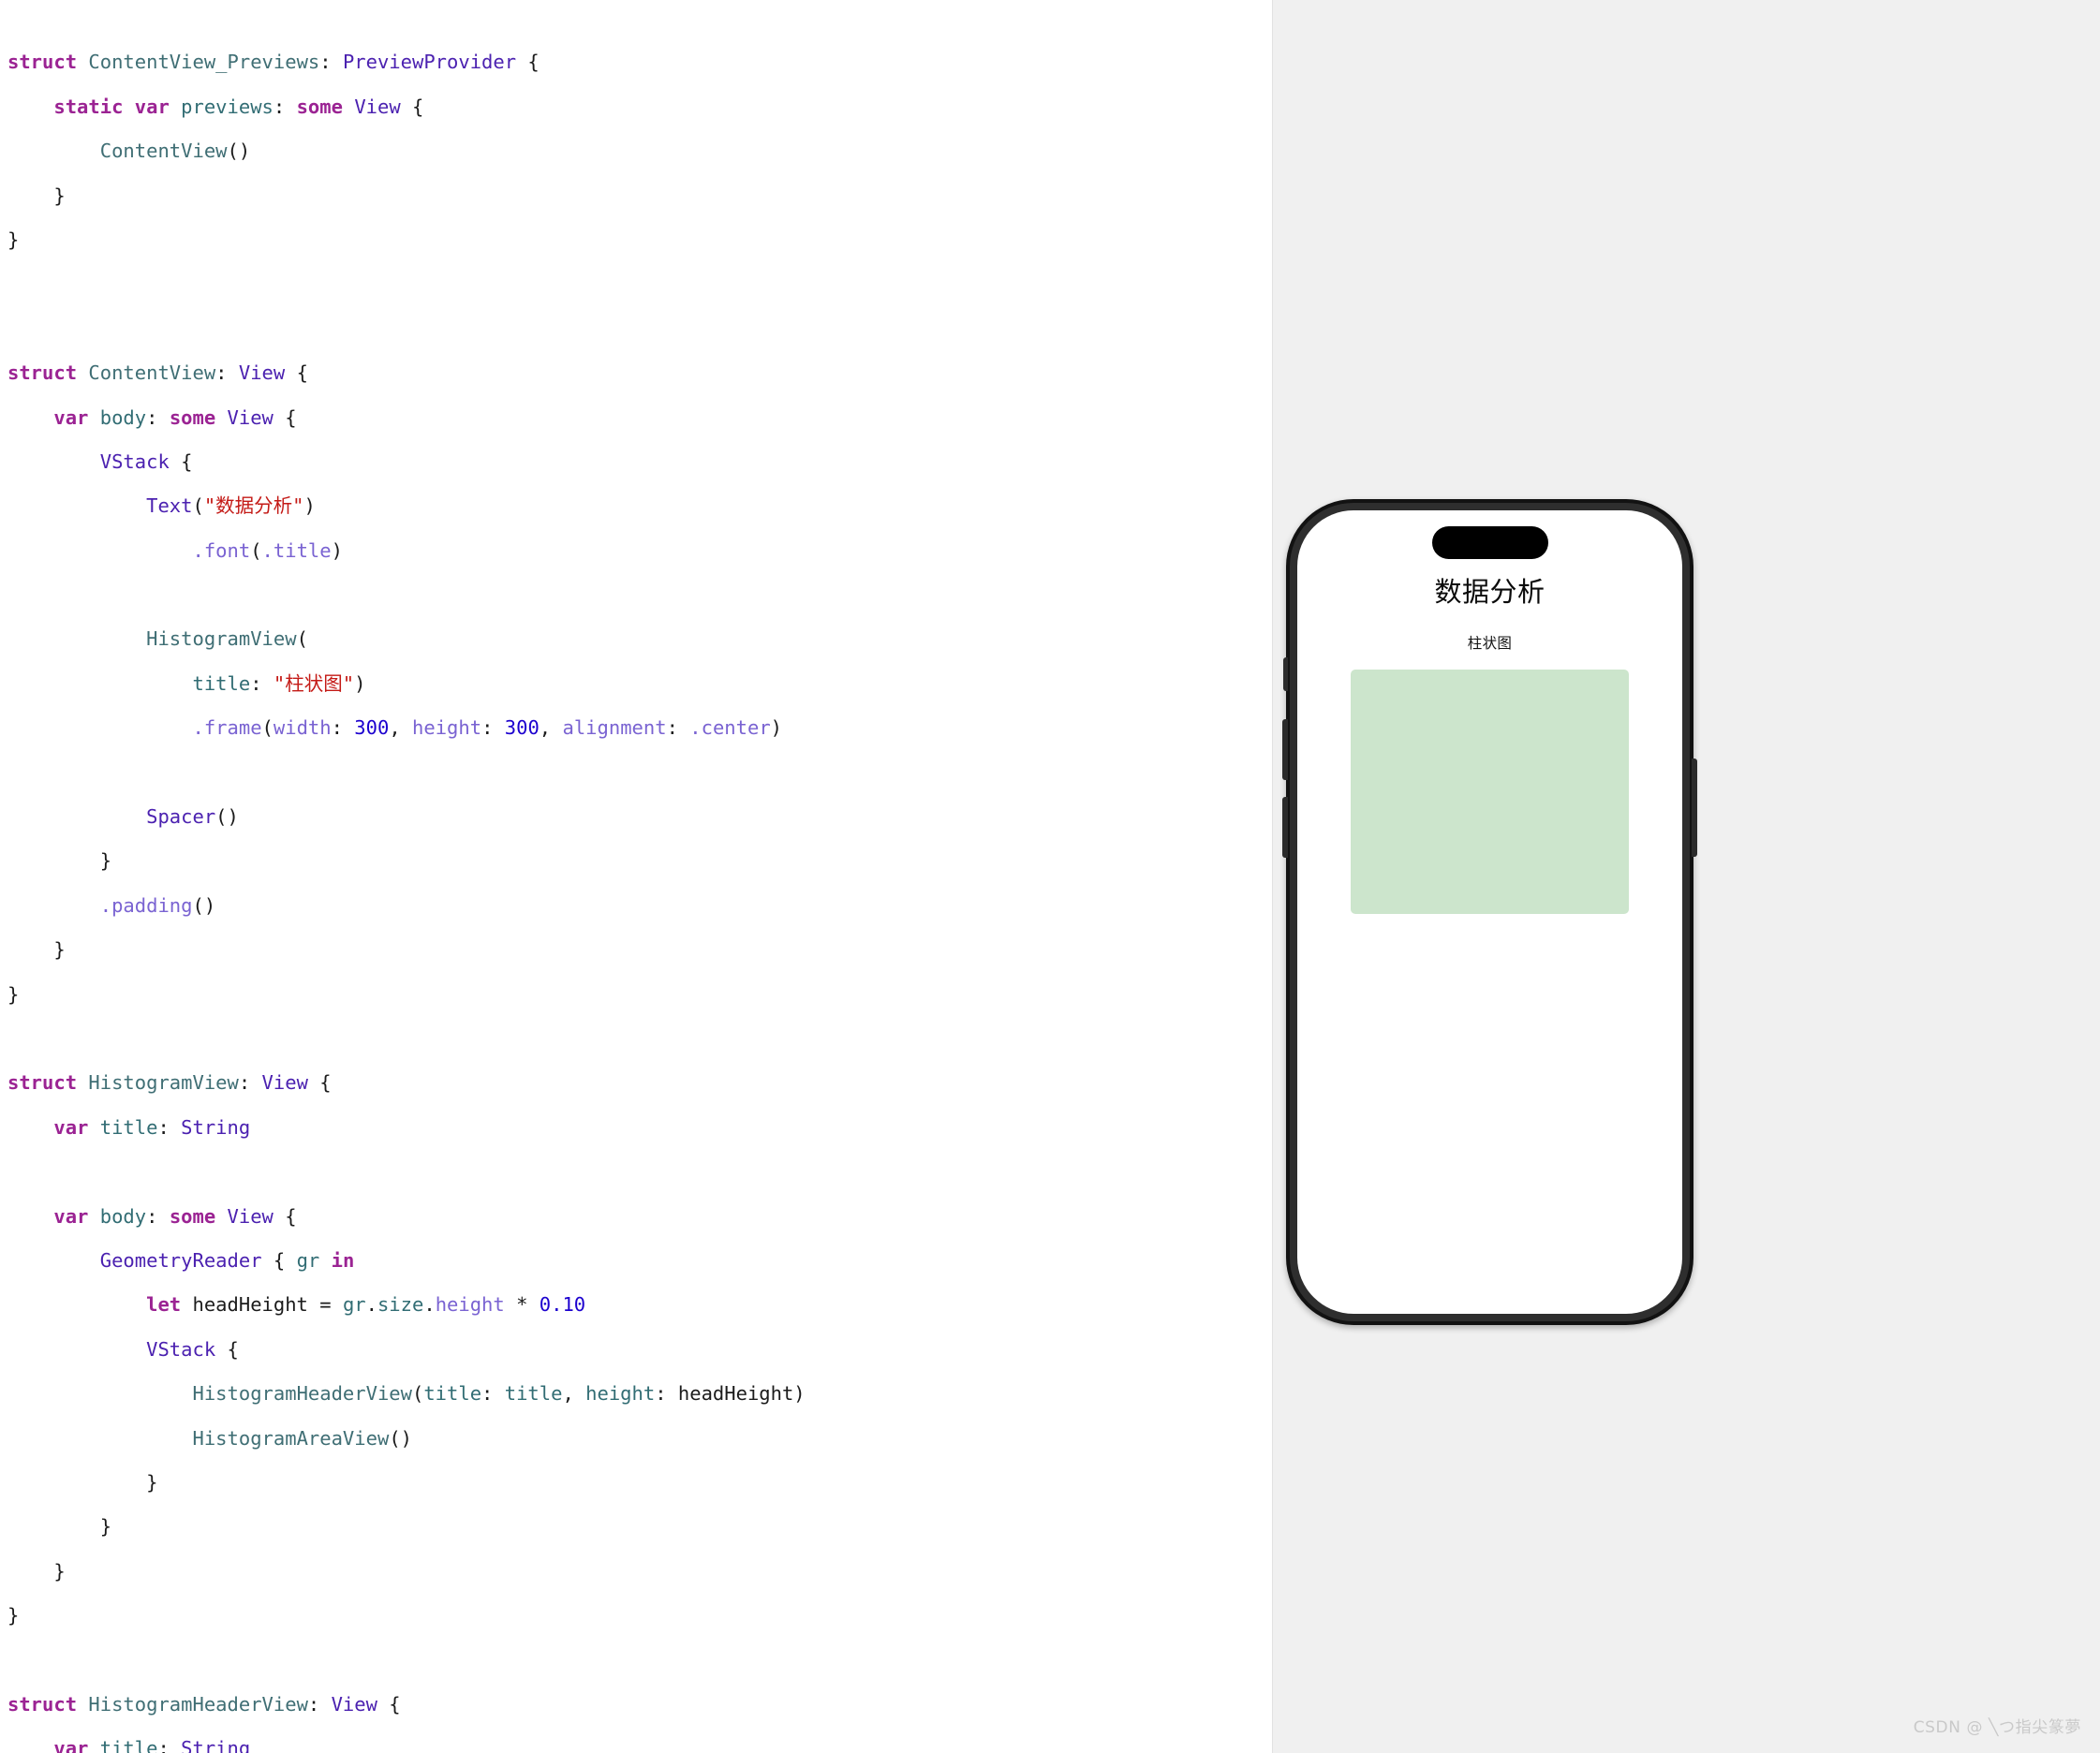 The width and height of the screenshot is (2100, 1753). What do you see at coordinates (227, 639) in the screenshot?
I see `code-line: HistogramView(` at bounding box center [227, 639].